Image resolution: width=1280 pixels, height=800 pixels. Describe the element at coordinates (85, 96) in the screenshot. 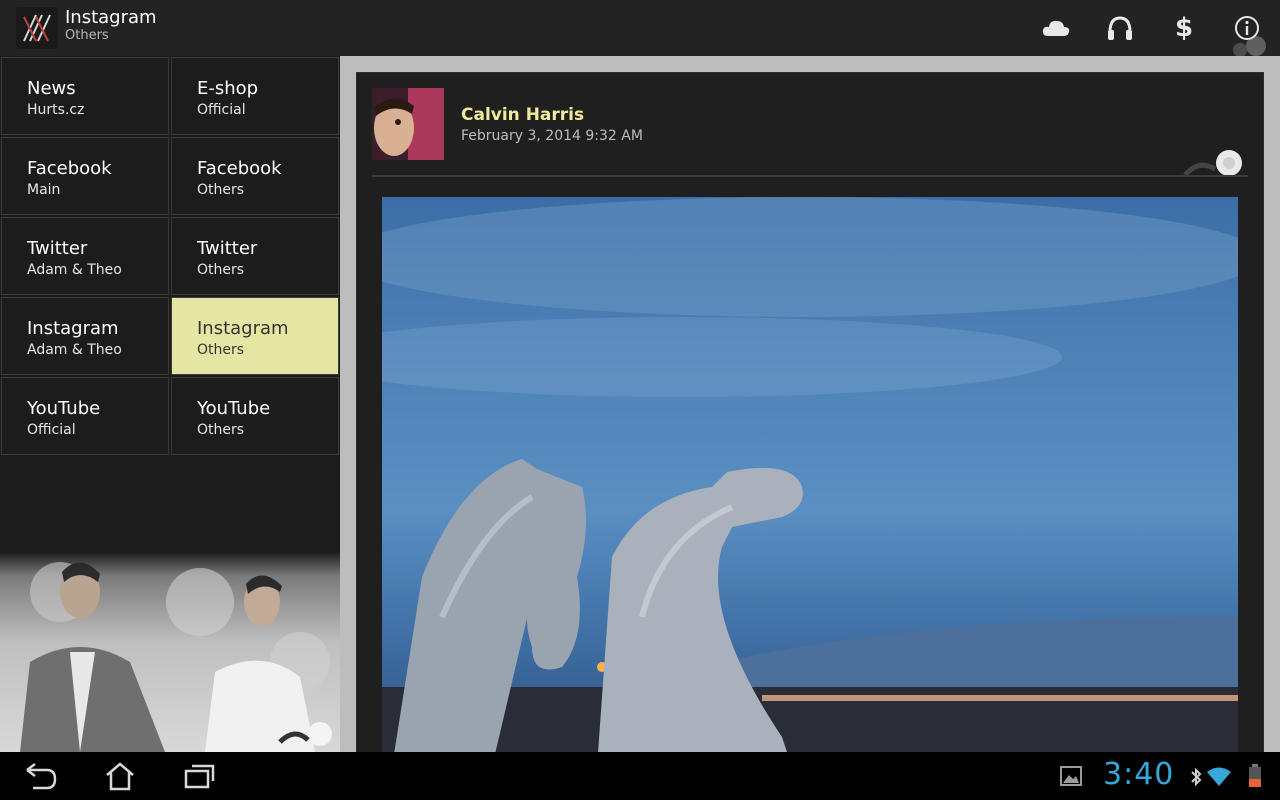

I see `tile-news: News Hurts.cz` at that location.